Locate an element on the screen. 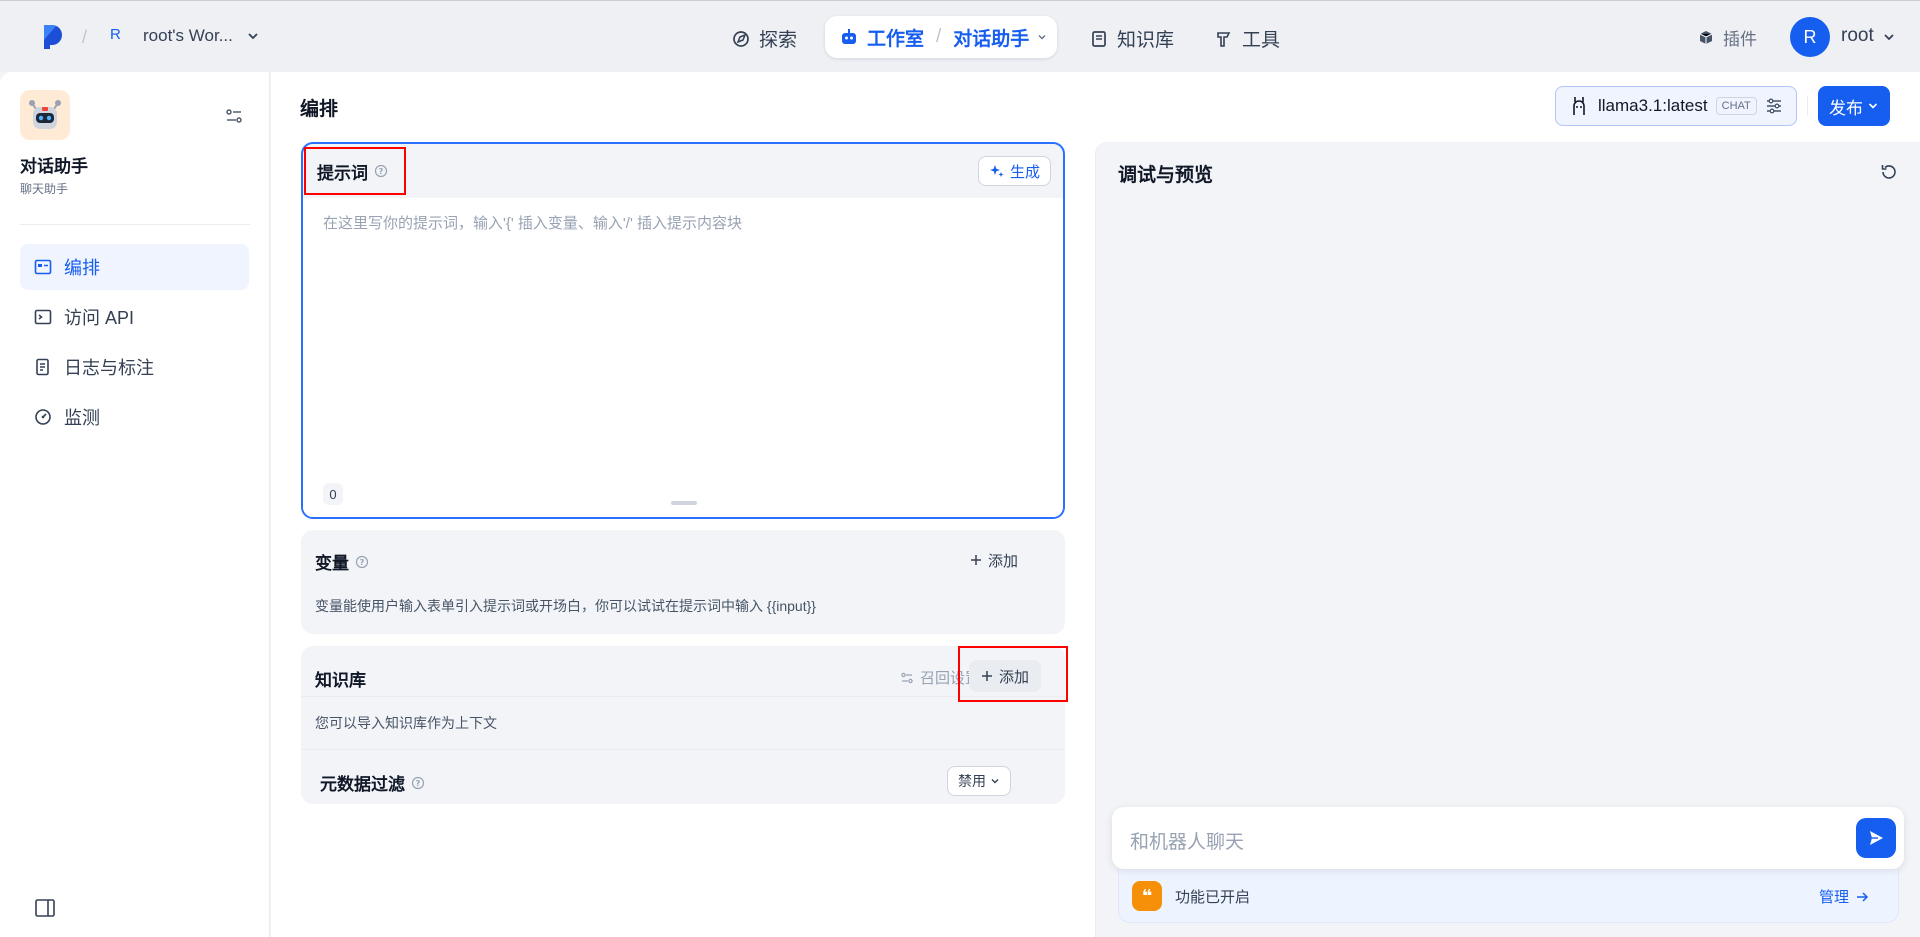 Image resolution: width=1920 pixels, height=937 pixels. manage-features-button: 管理 is located at coordinates (1844, 896).